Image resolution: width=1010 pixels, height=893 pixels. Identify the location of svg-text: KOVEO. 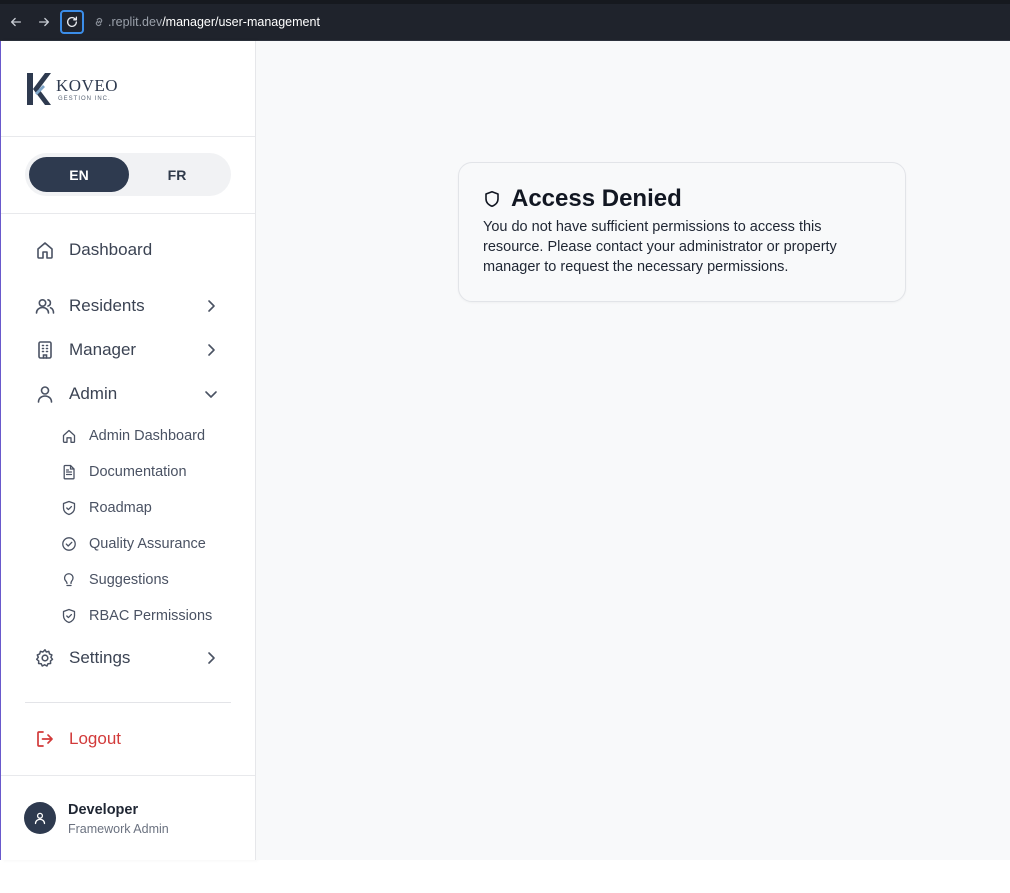
(87, 85).